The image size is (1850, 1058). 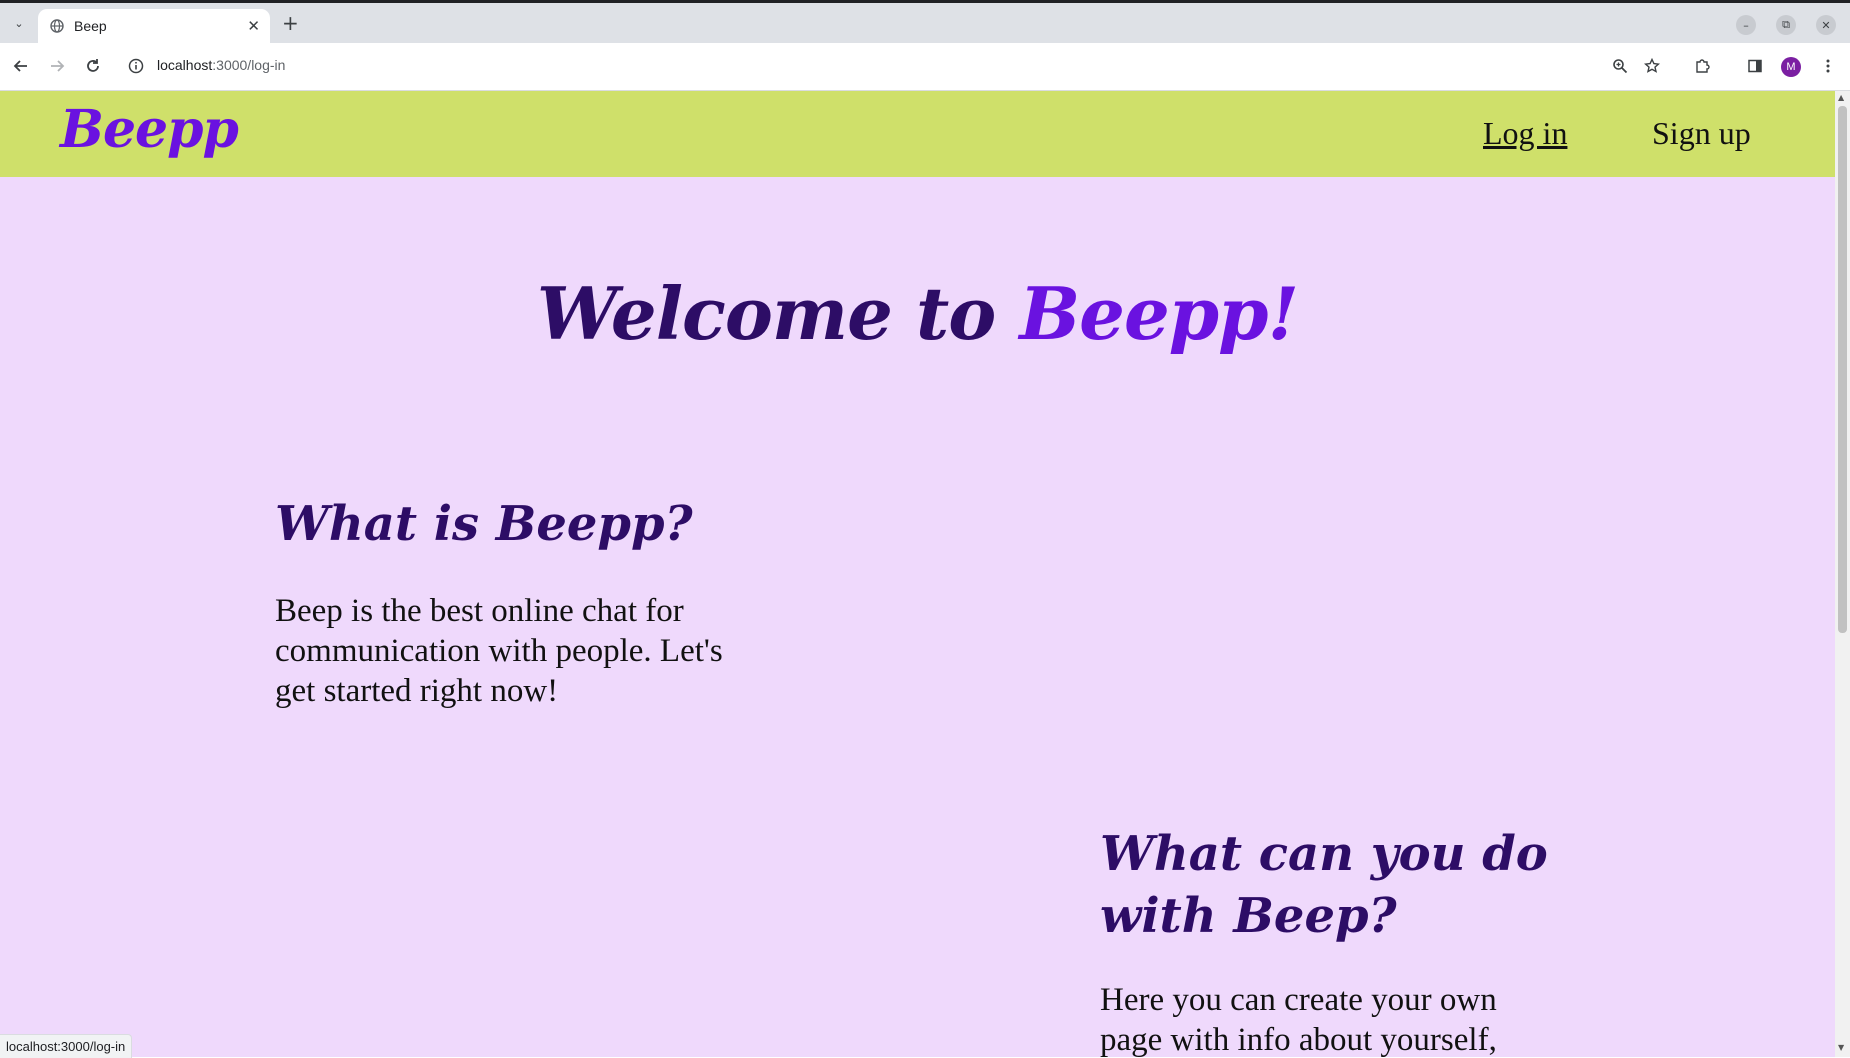 I want to click on arrow-left-icon, so click(x=20, y=66).